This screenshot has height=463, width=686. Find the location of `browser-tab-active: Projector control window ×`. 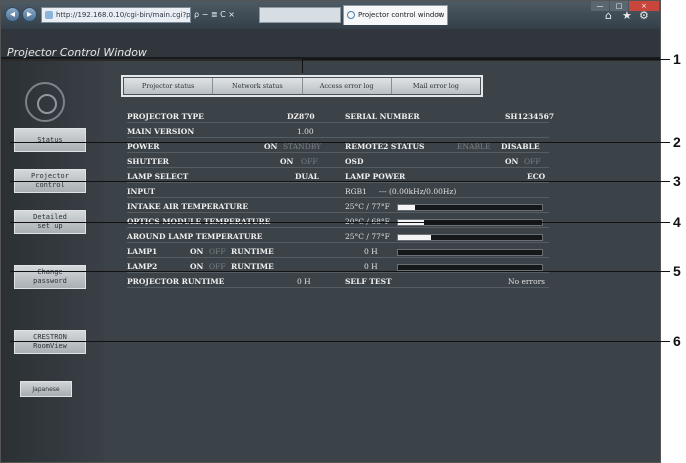

browser-tab-active: Projector control window × is located at coordinates (395, 15).